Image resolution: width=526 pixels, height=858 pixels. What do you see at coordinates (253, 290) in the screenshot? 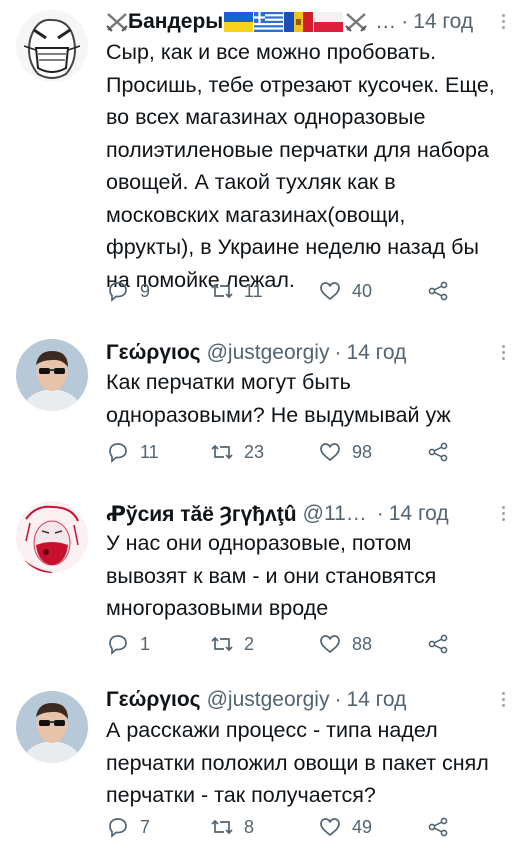
I see `retweet-count: 11` at bounding box center [253, 290].